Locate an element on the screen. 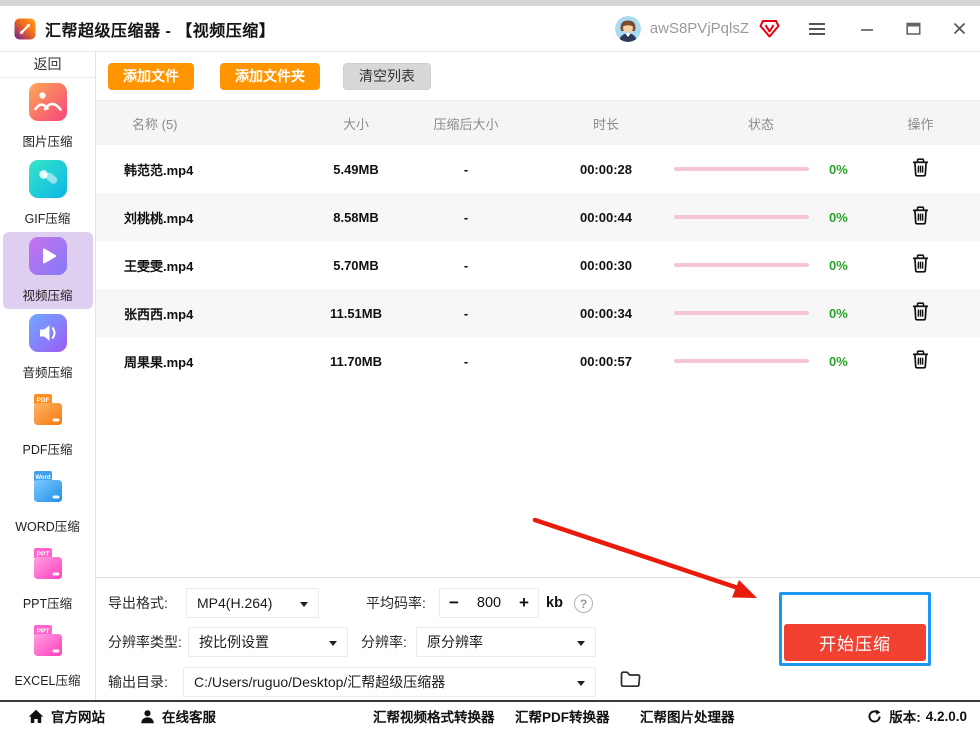  column-header-size: 大小 is located at coordinates (355, 124).